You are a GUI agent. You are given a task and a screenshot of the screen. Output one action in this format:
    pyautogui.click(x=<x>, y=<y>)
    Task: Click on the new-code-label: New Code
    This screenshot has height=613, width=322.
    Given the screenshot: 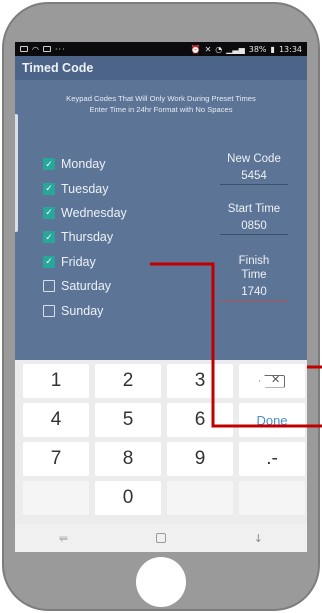 What is the action you would take?
    pyautogui.click(x=254, y=159)
    